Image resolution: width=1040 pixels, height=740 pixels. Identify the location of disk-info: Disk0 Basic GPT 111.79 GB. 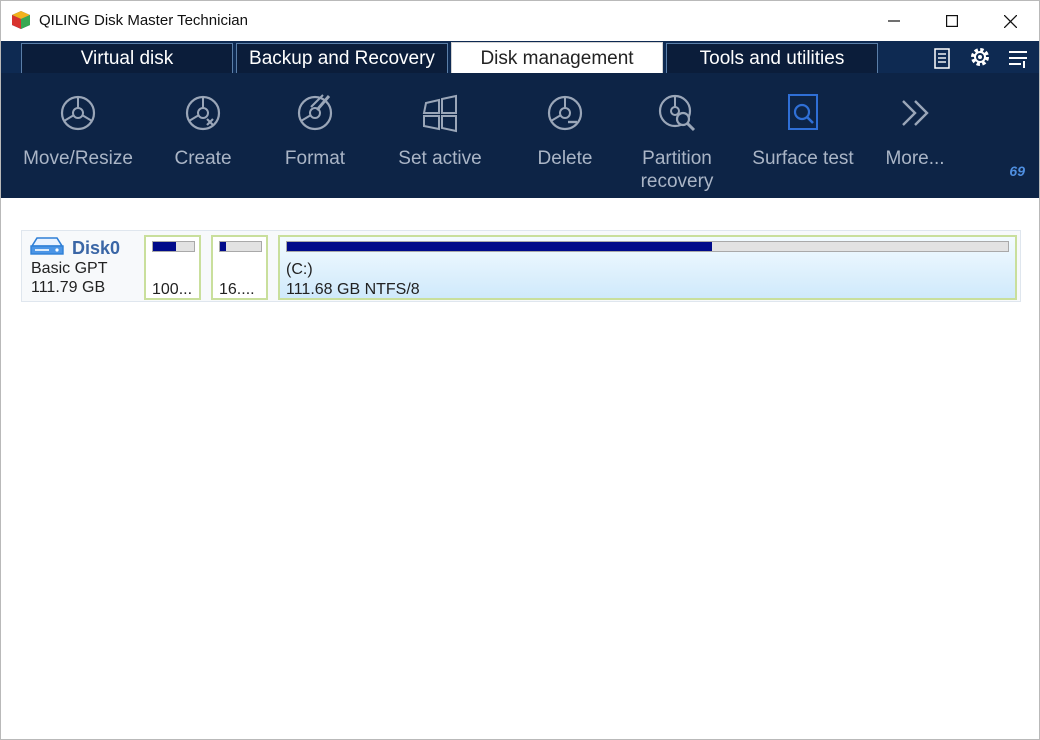
(81, 266).